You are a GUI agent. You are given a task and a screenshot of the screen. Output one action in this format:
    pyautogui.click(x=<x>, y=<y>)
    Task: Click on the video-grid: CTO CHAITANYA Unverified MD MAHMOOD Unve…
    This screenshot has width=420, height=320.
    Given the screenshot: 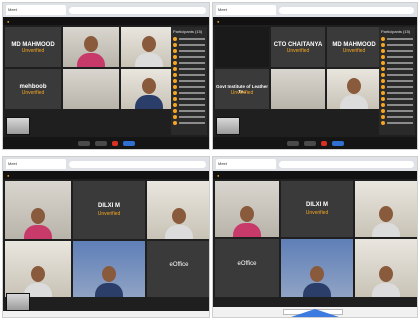 What is the action you would take?
    pyautogui.click(x=298, y=68)
    